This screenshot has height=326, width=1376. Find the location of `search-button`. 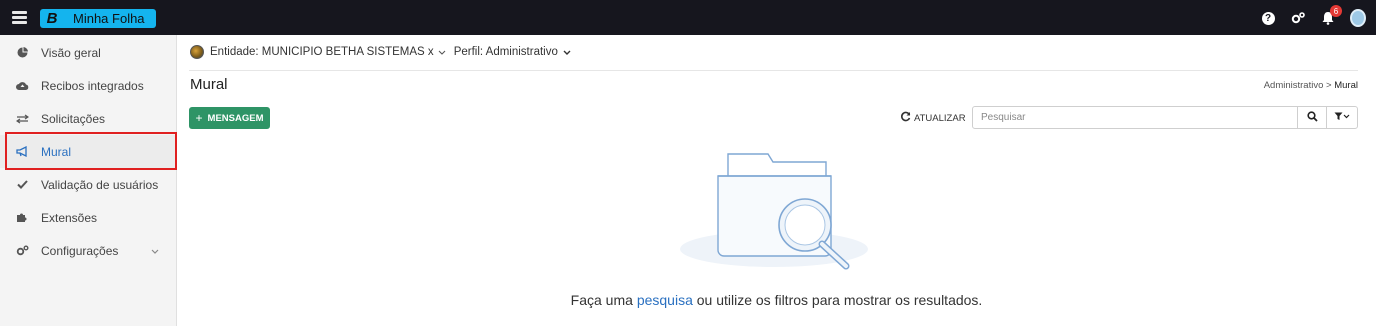

search-button is located at coordinates (1311, 117).